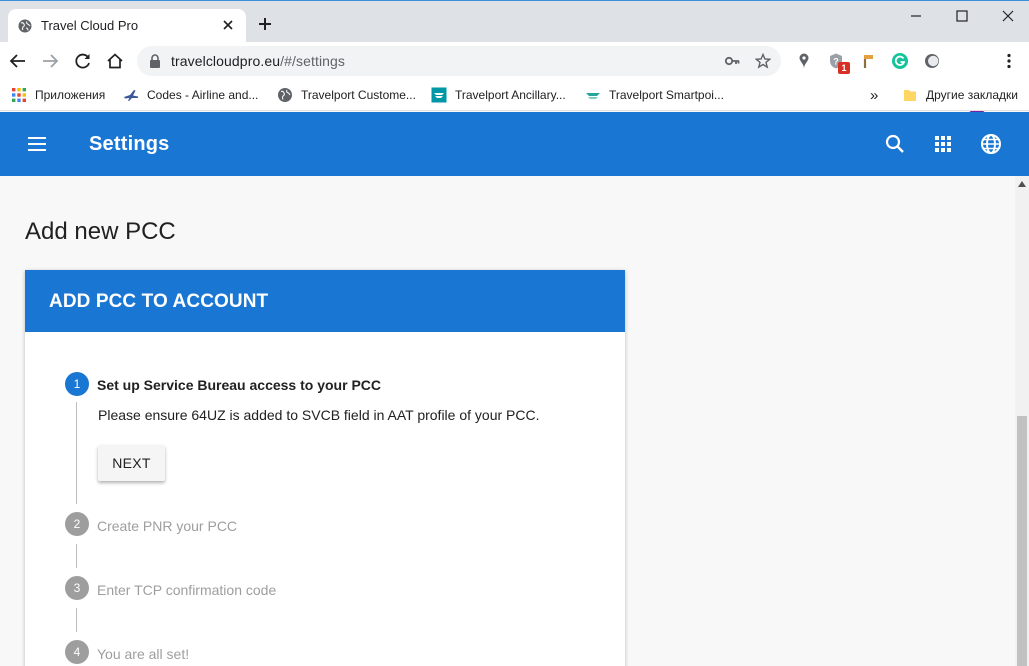 This screenshot has height=666, width=1029. I want to click on card-title: ADD PCC TO ACCOUNT, so click(159, 301).